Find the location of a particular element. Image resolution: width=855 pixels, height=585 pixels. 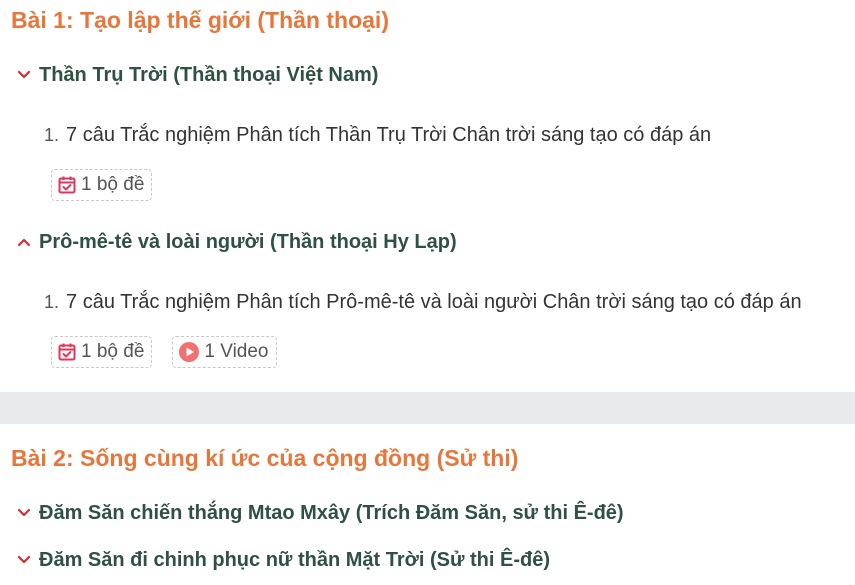

badge-row: 1 bộ đề 1 Video is located at coordinates (154, 352).